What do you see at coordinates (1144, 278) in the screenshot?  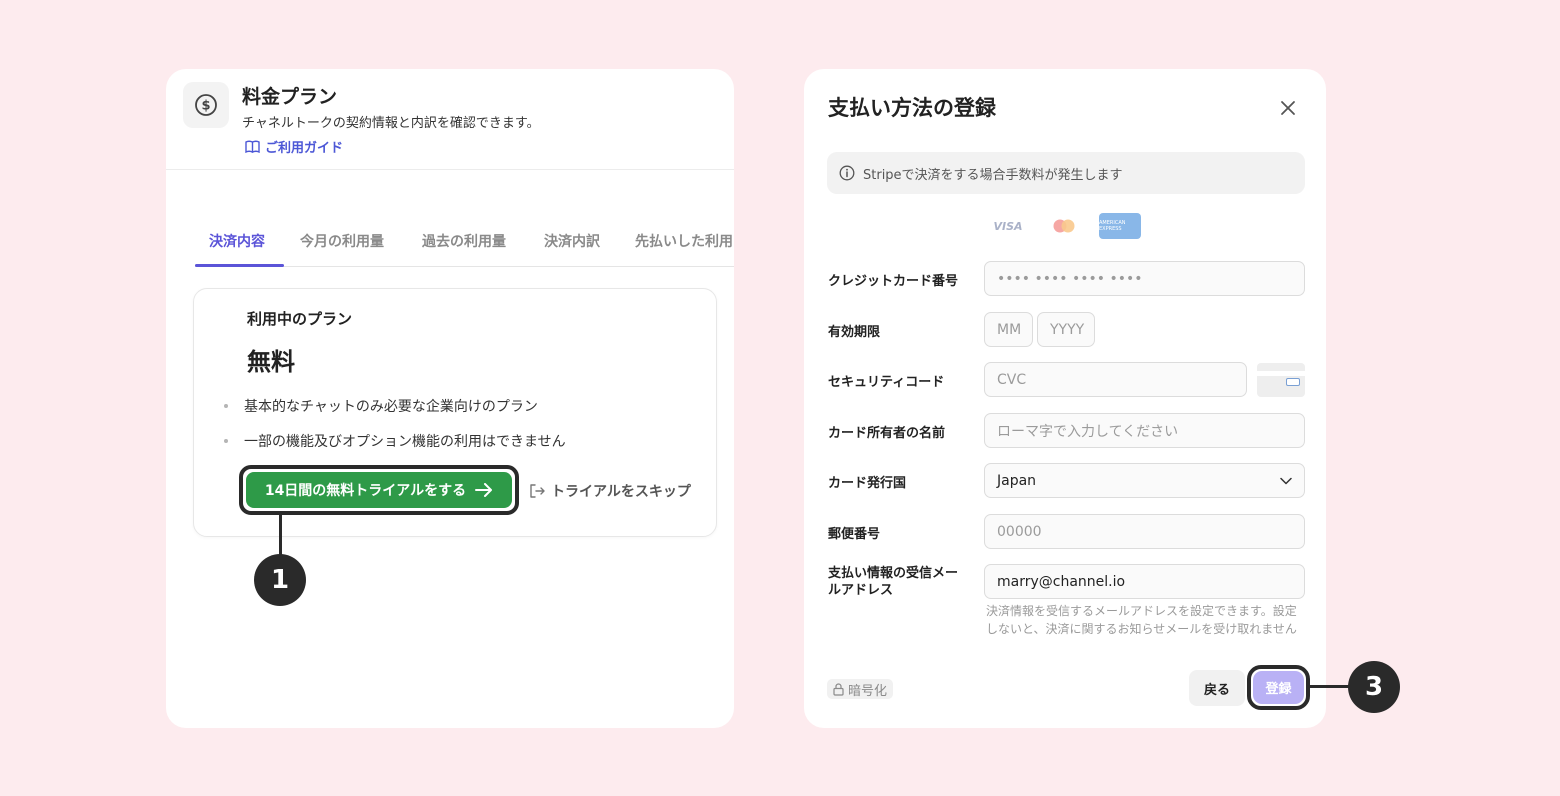 I see `card-number-input: •••• •••• •••• ••••` at bounding box center [1144, 278].